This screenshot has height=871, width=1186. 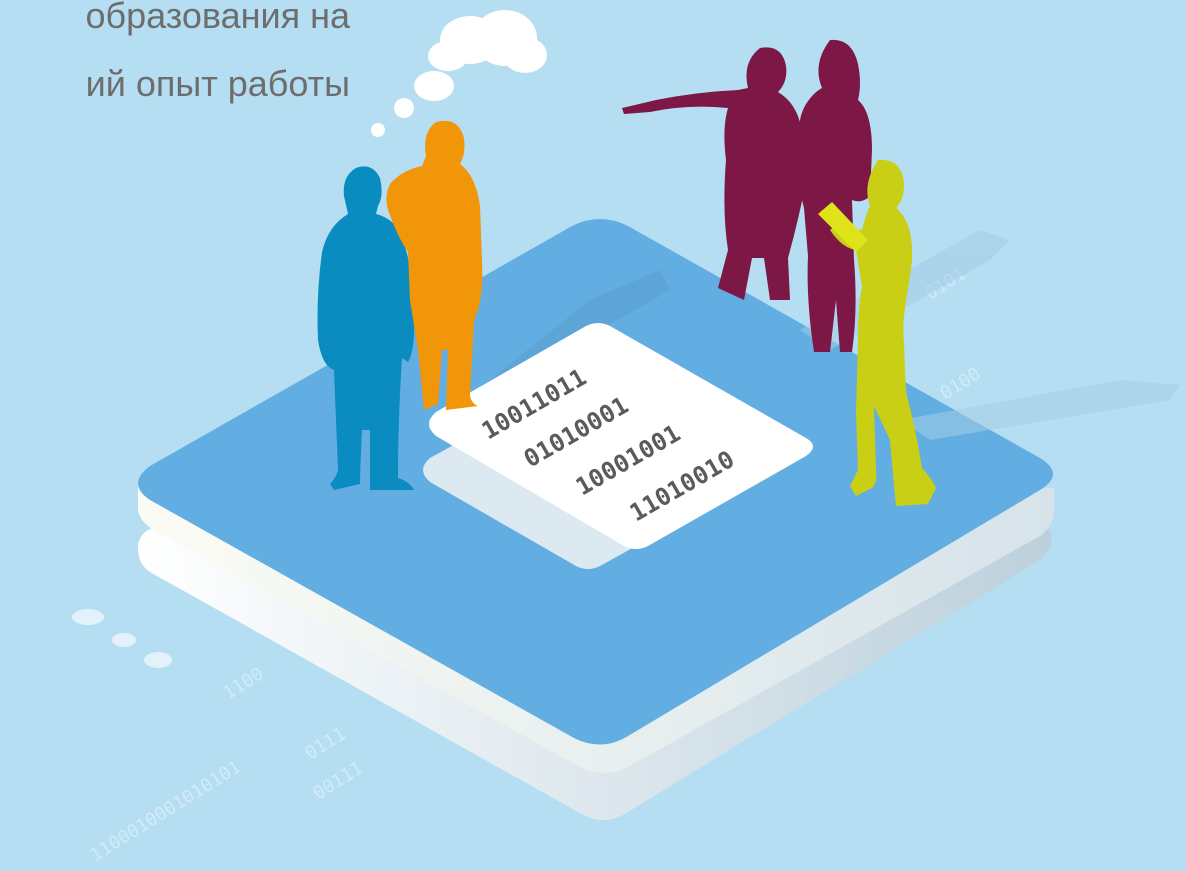 I want to click on thought-cloud-icon, so click(x=459, y=73).